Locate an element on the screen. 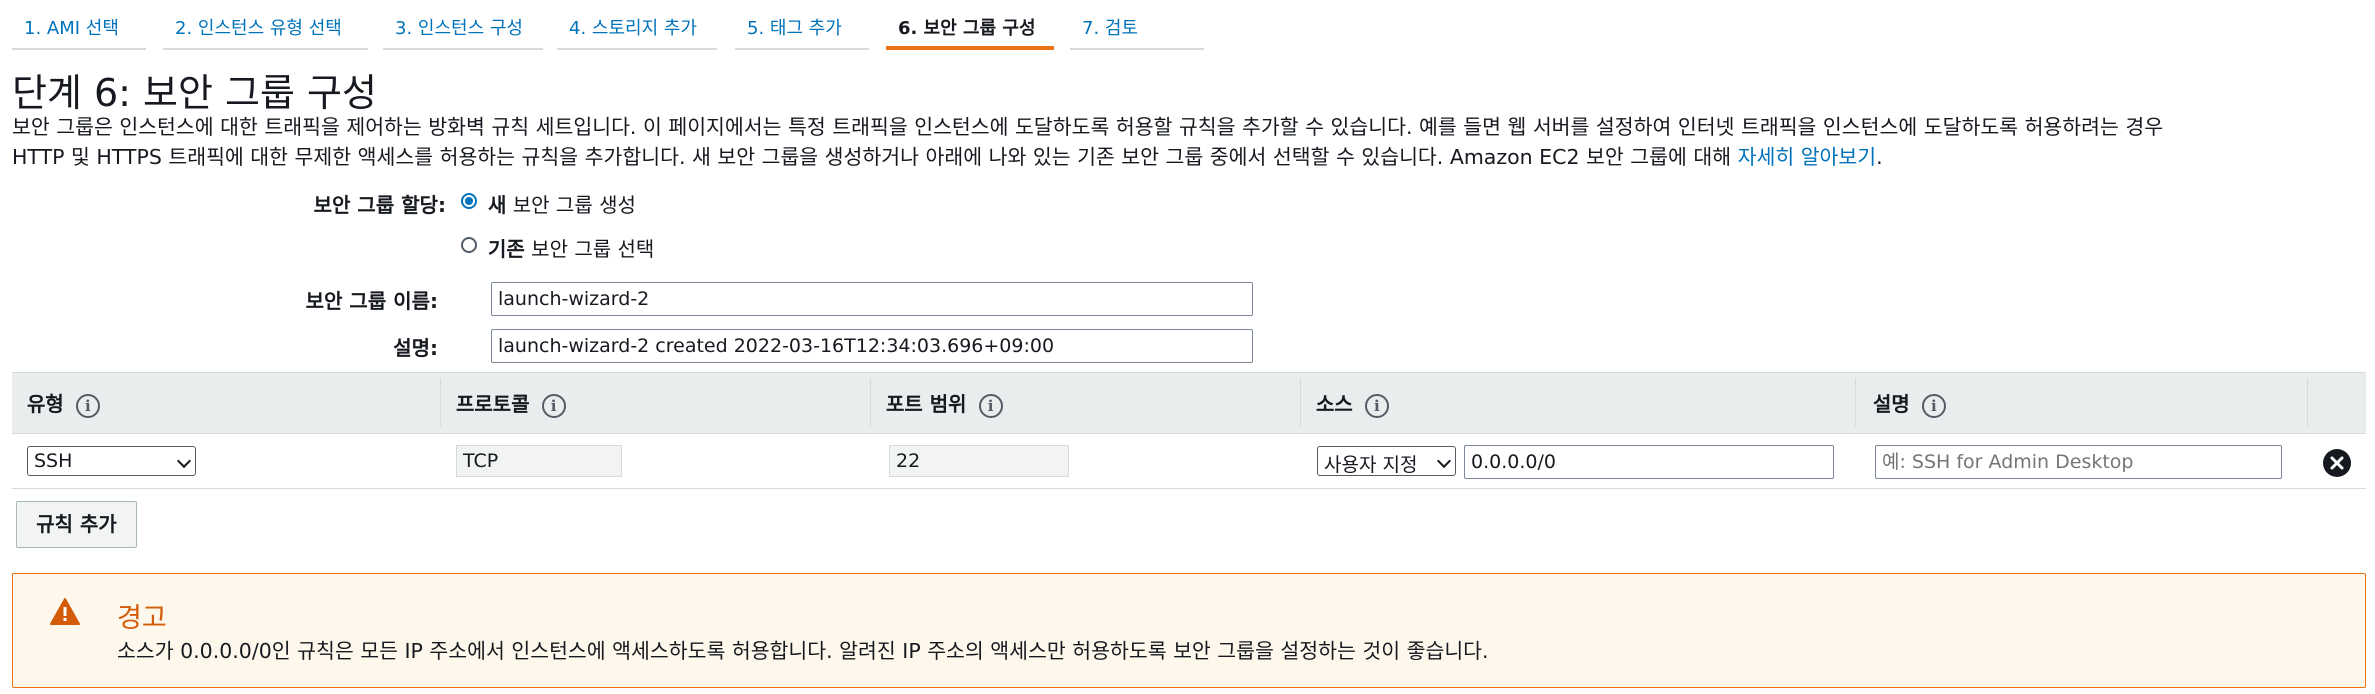 This screenshot has width=2375, height=694. group-name-input is located at coordinates (872, 299).